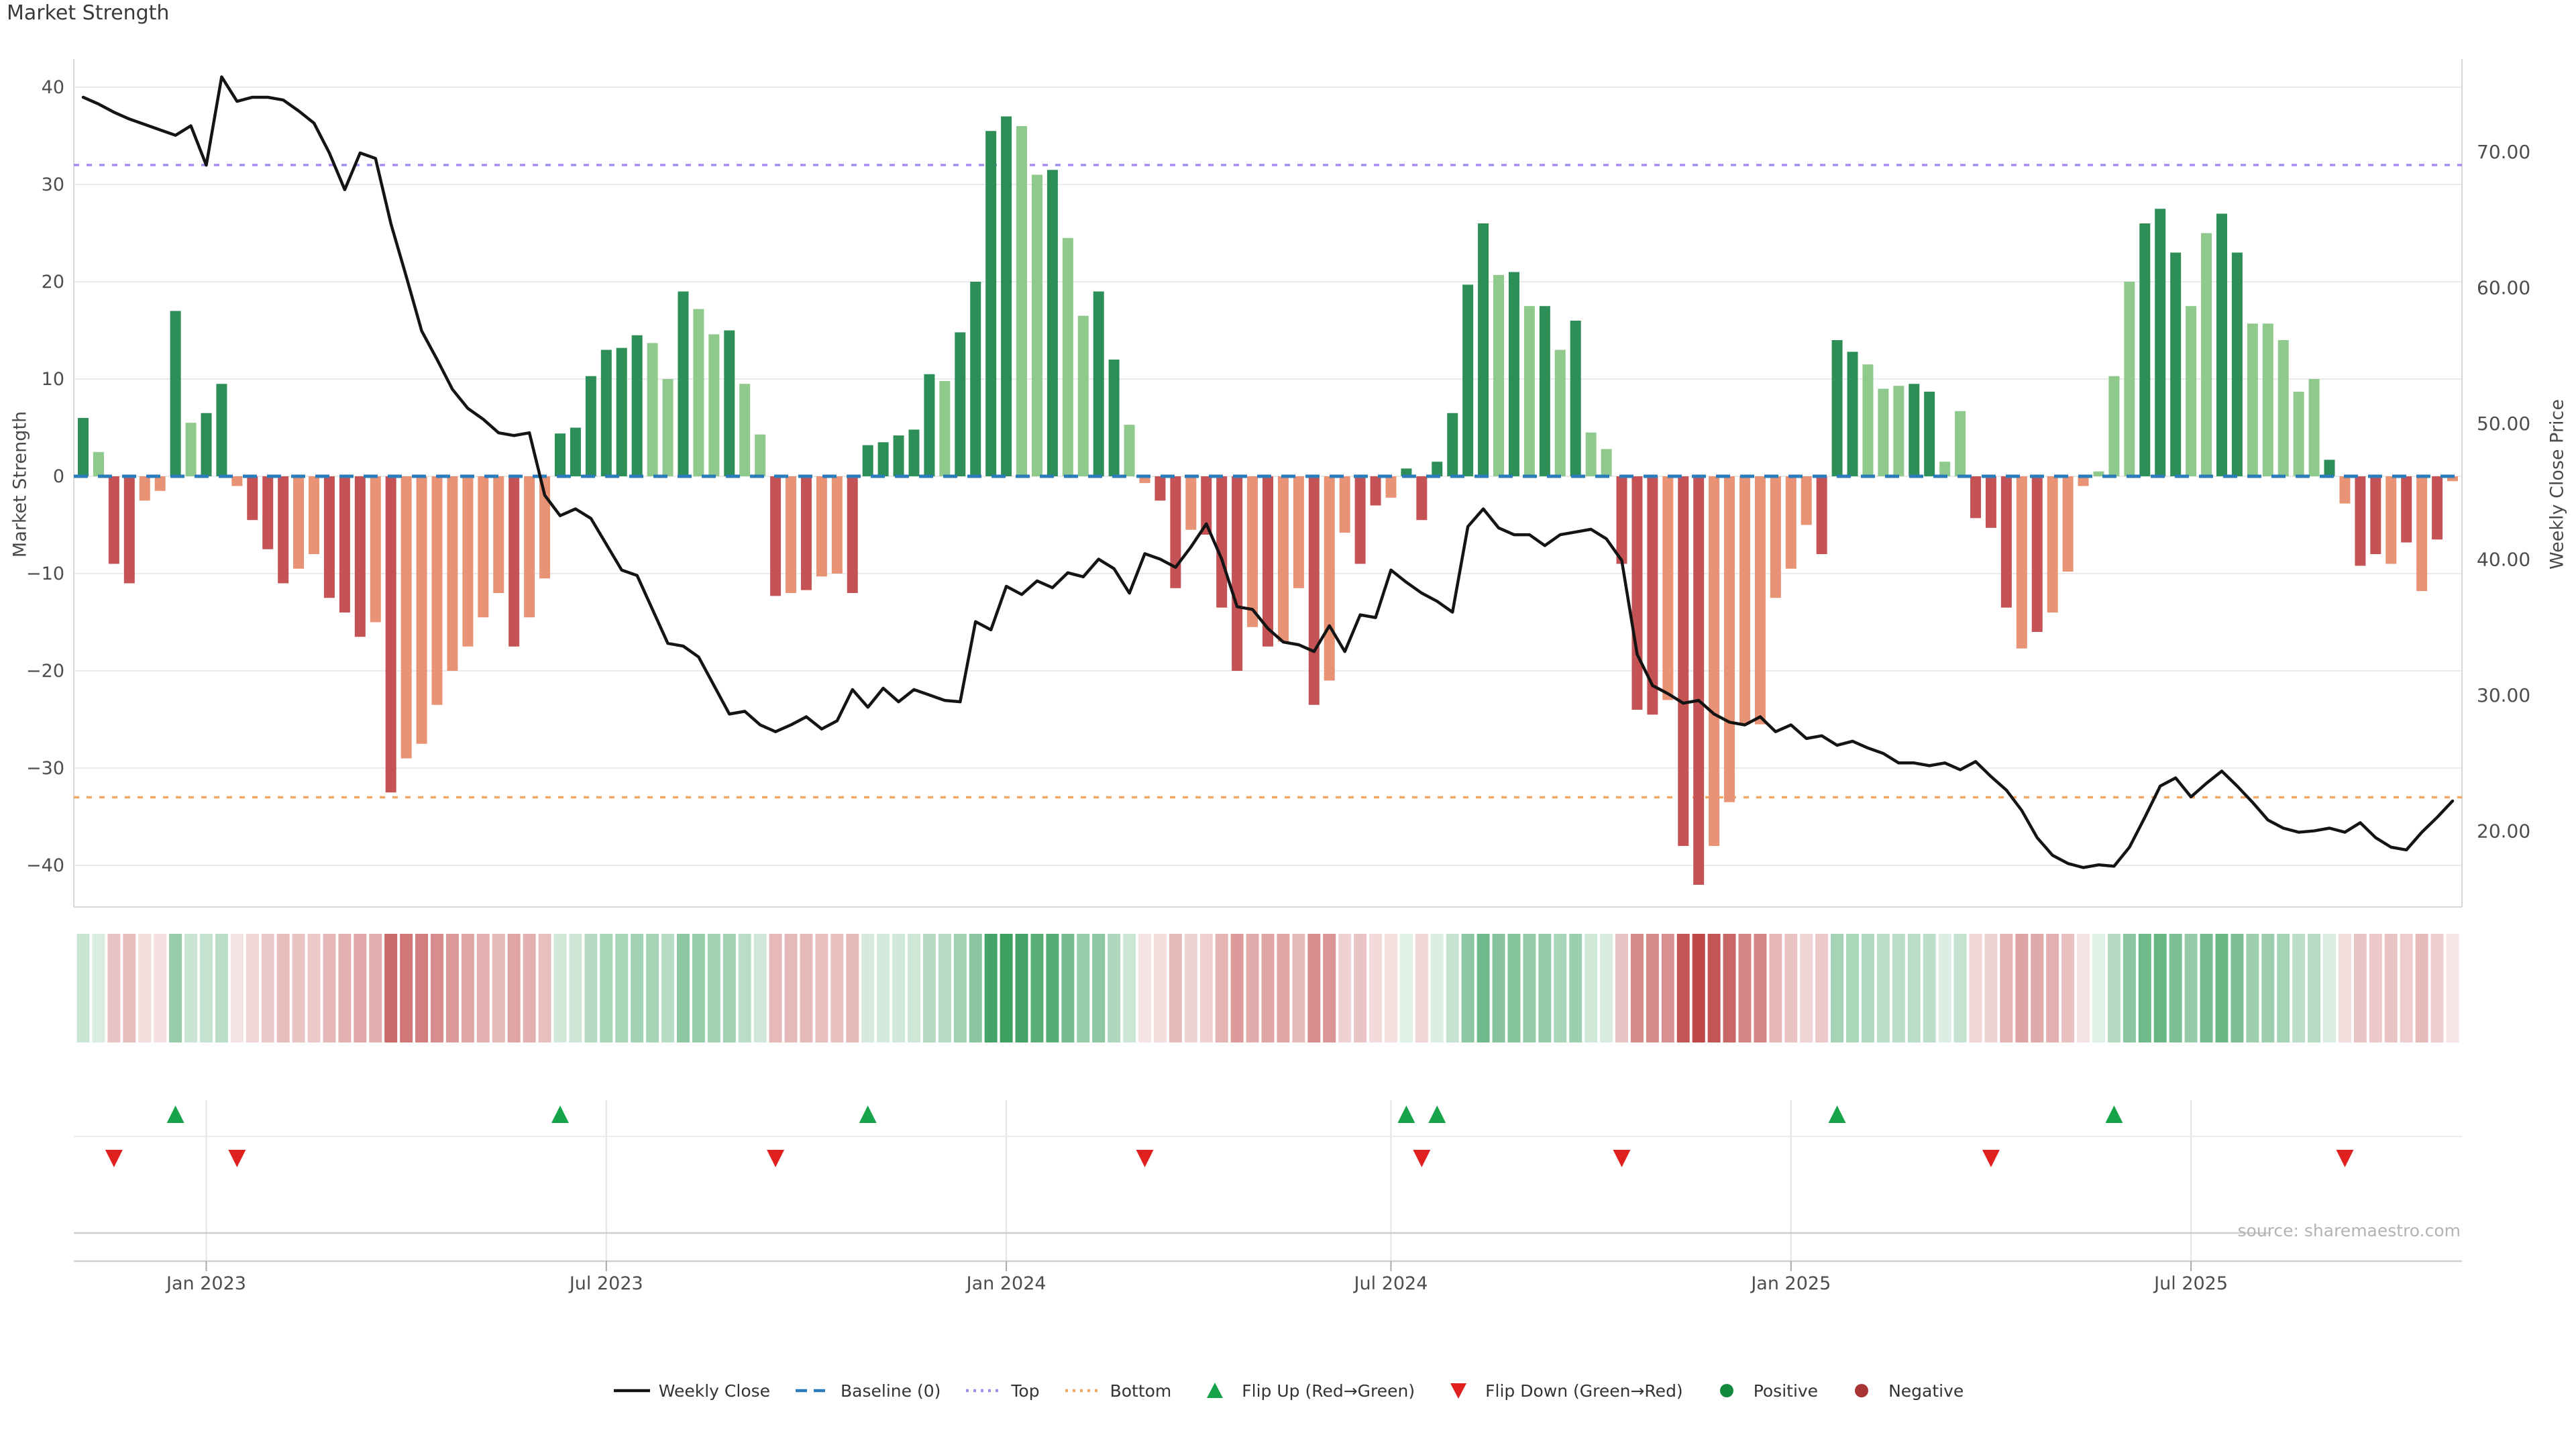 The width and height of the screenshot is (2576, 1449). I want to click on legend-item: Flip Up (Red→Green), so click(1305, 1391).